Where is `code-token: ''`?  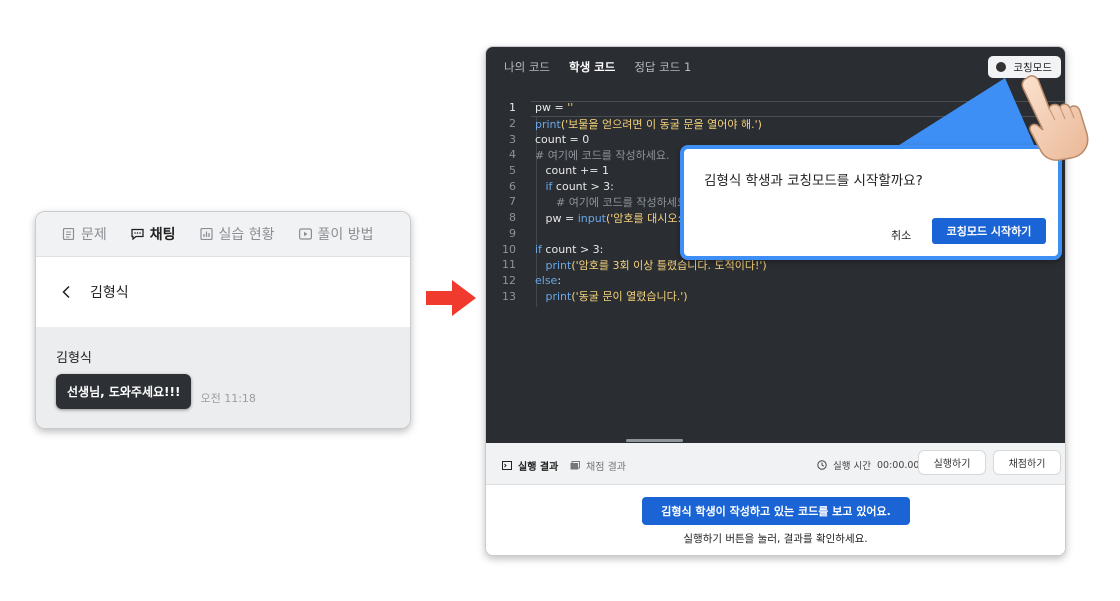
code-token: '' is located at coordinates (570, 108).